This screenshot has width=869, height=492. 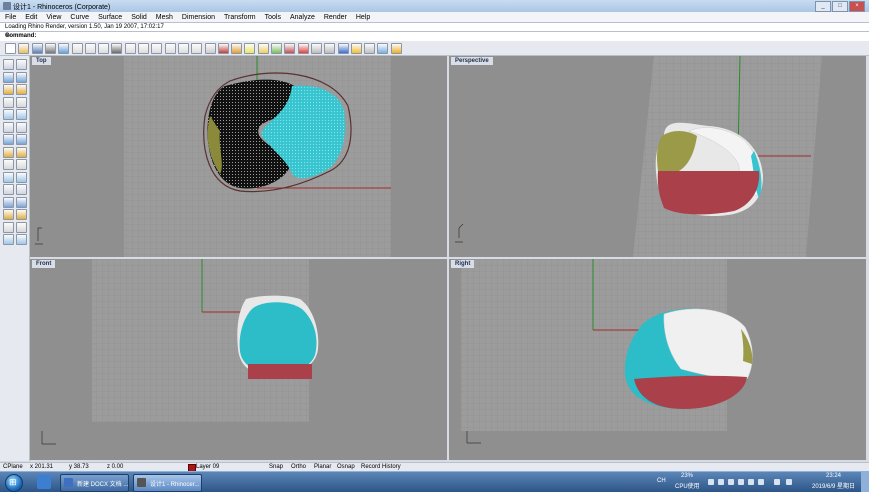 What do you see at coordinates (8, 202) in the screenshot?
I see `move-icon` at bounding box center [8, 202].